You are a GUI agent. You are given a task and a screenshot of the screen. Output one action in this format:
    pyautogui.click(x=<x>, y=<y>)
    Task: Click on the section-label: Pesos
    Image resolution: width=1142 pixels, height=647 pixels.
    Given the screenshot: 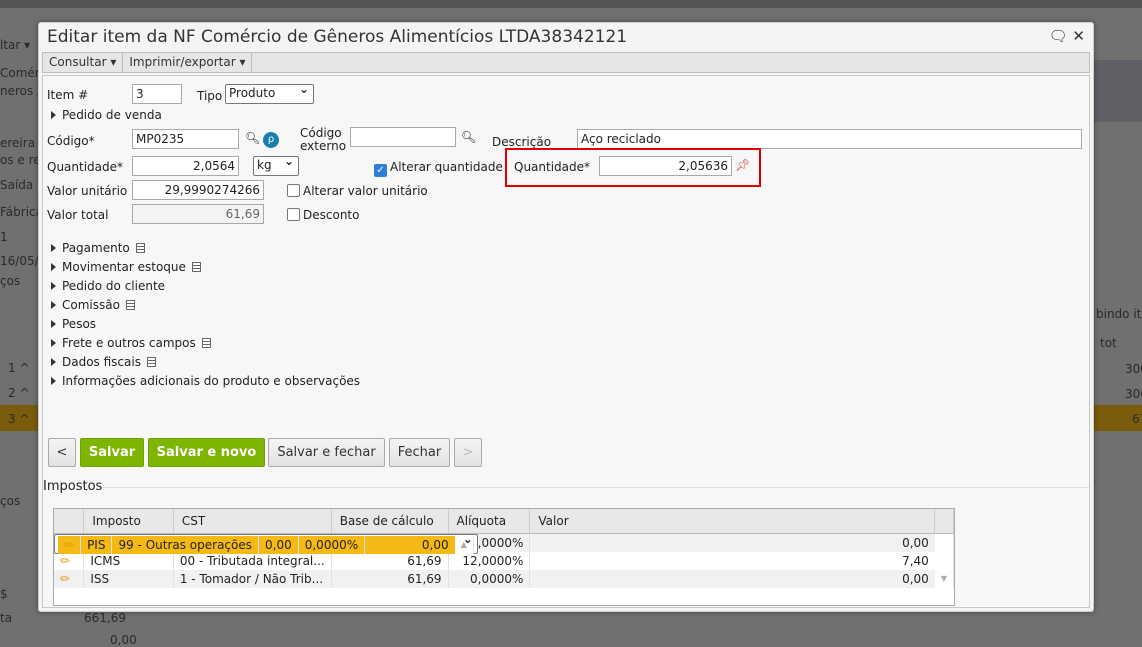 What is the action you would take?
    pyautogui.click(x=79, y=324)
    